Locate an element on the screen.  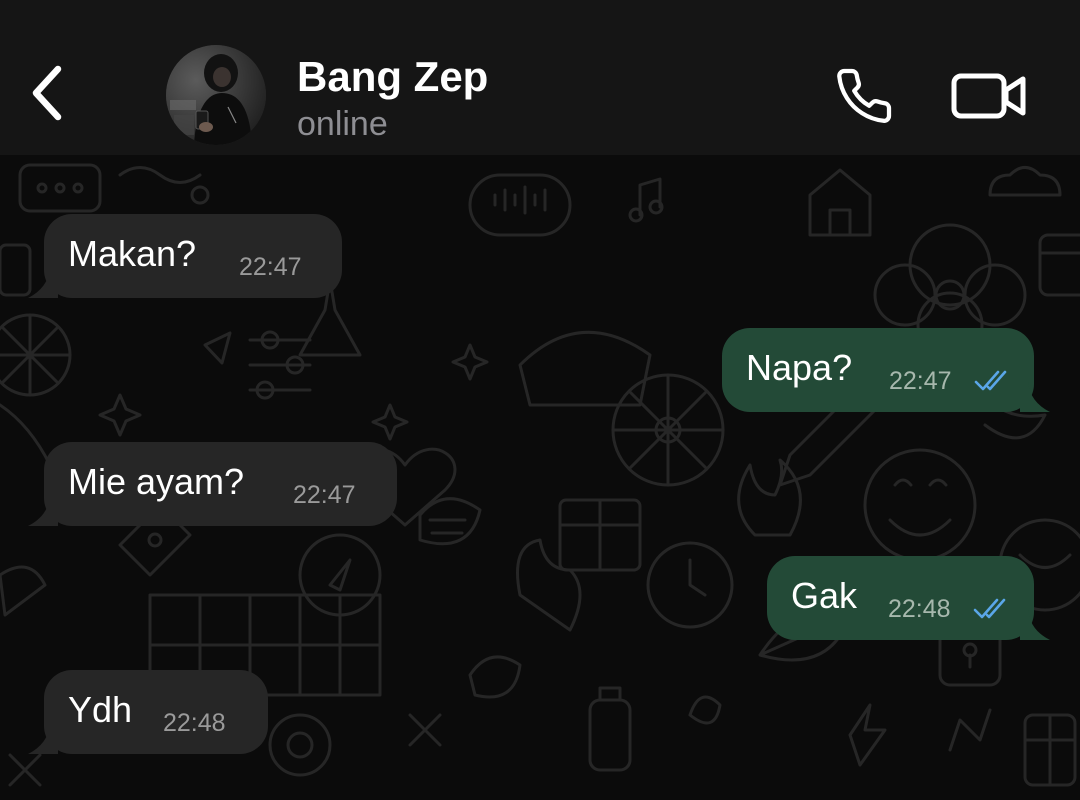
avatar is located at coordinates (216, 95).